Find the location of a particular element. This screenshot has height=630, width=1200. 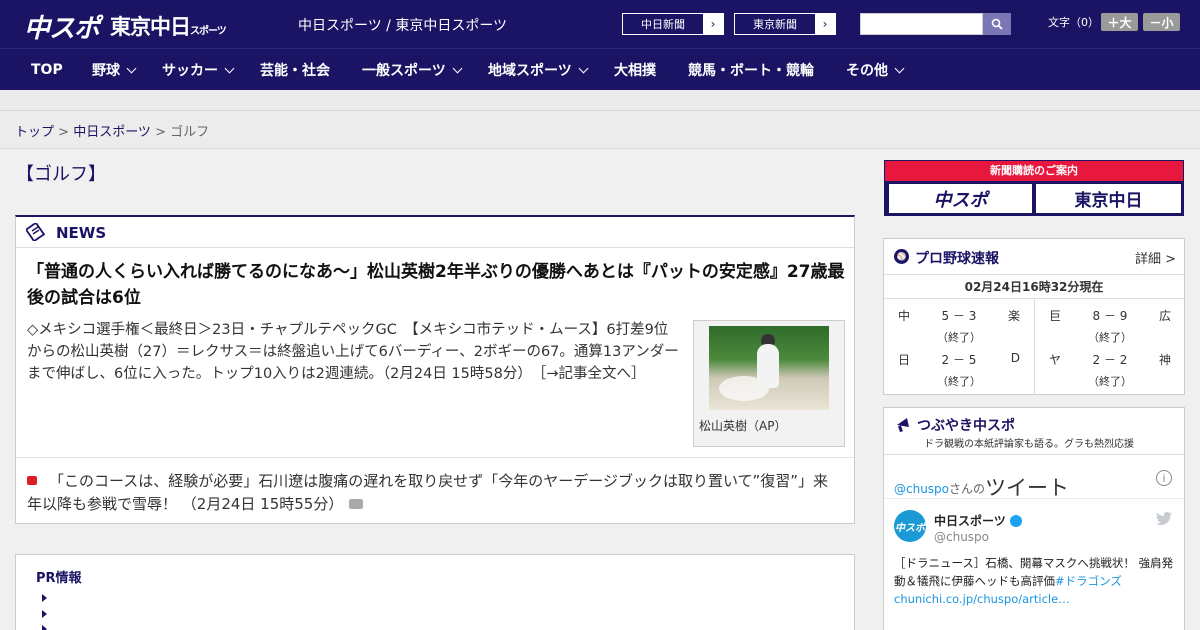

tweet-embed-header: @chuspoさんのツイート i is located at coordinates (1034, 477).